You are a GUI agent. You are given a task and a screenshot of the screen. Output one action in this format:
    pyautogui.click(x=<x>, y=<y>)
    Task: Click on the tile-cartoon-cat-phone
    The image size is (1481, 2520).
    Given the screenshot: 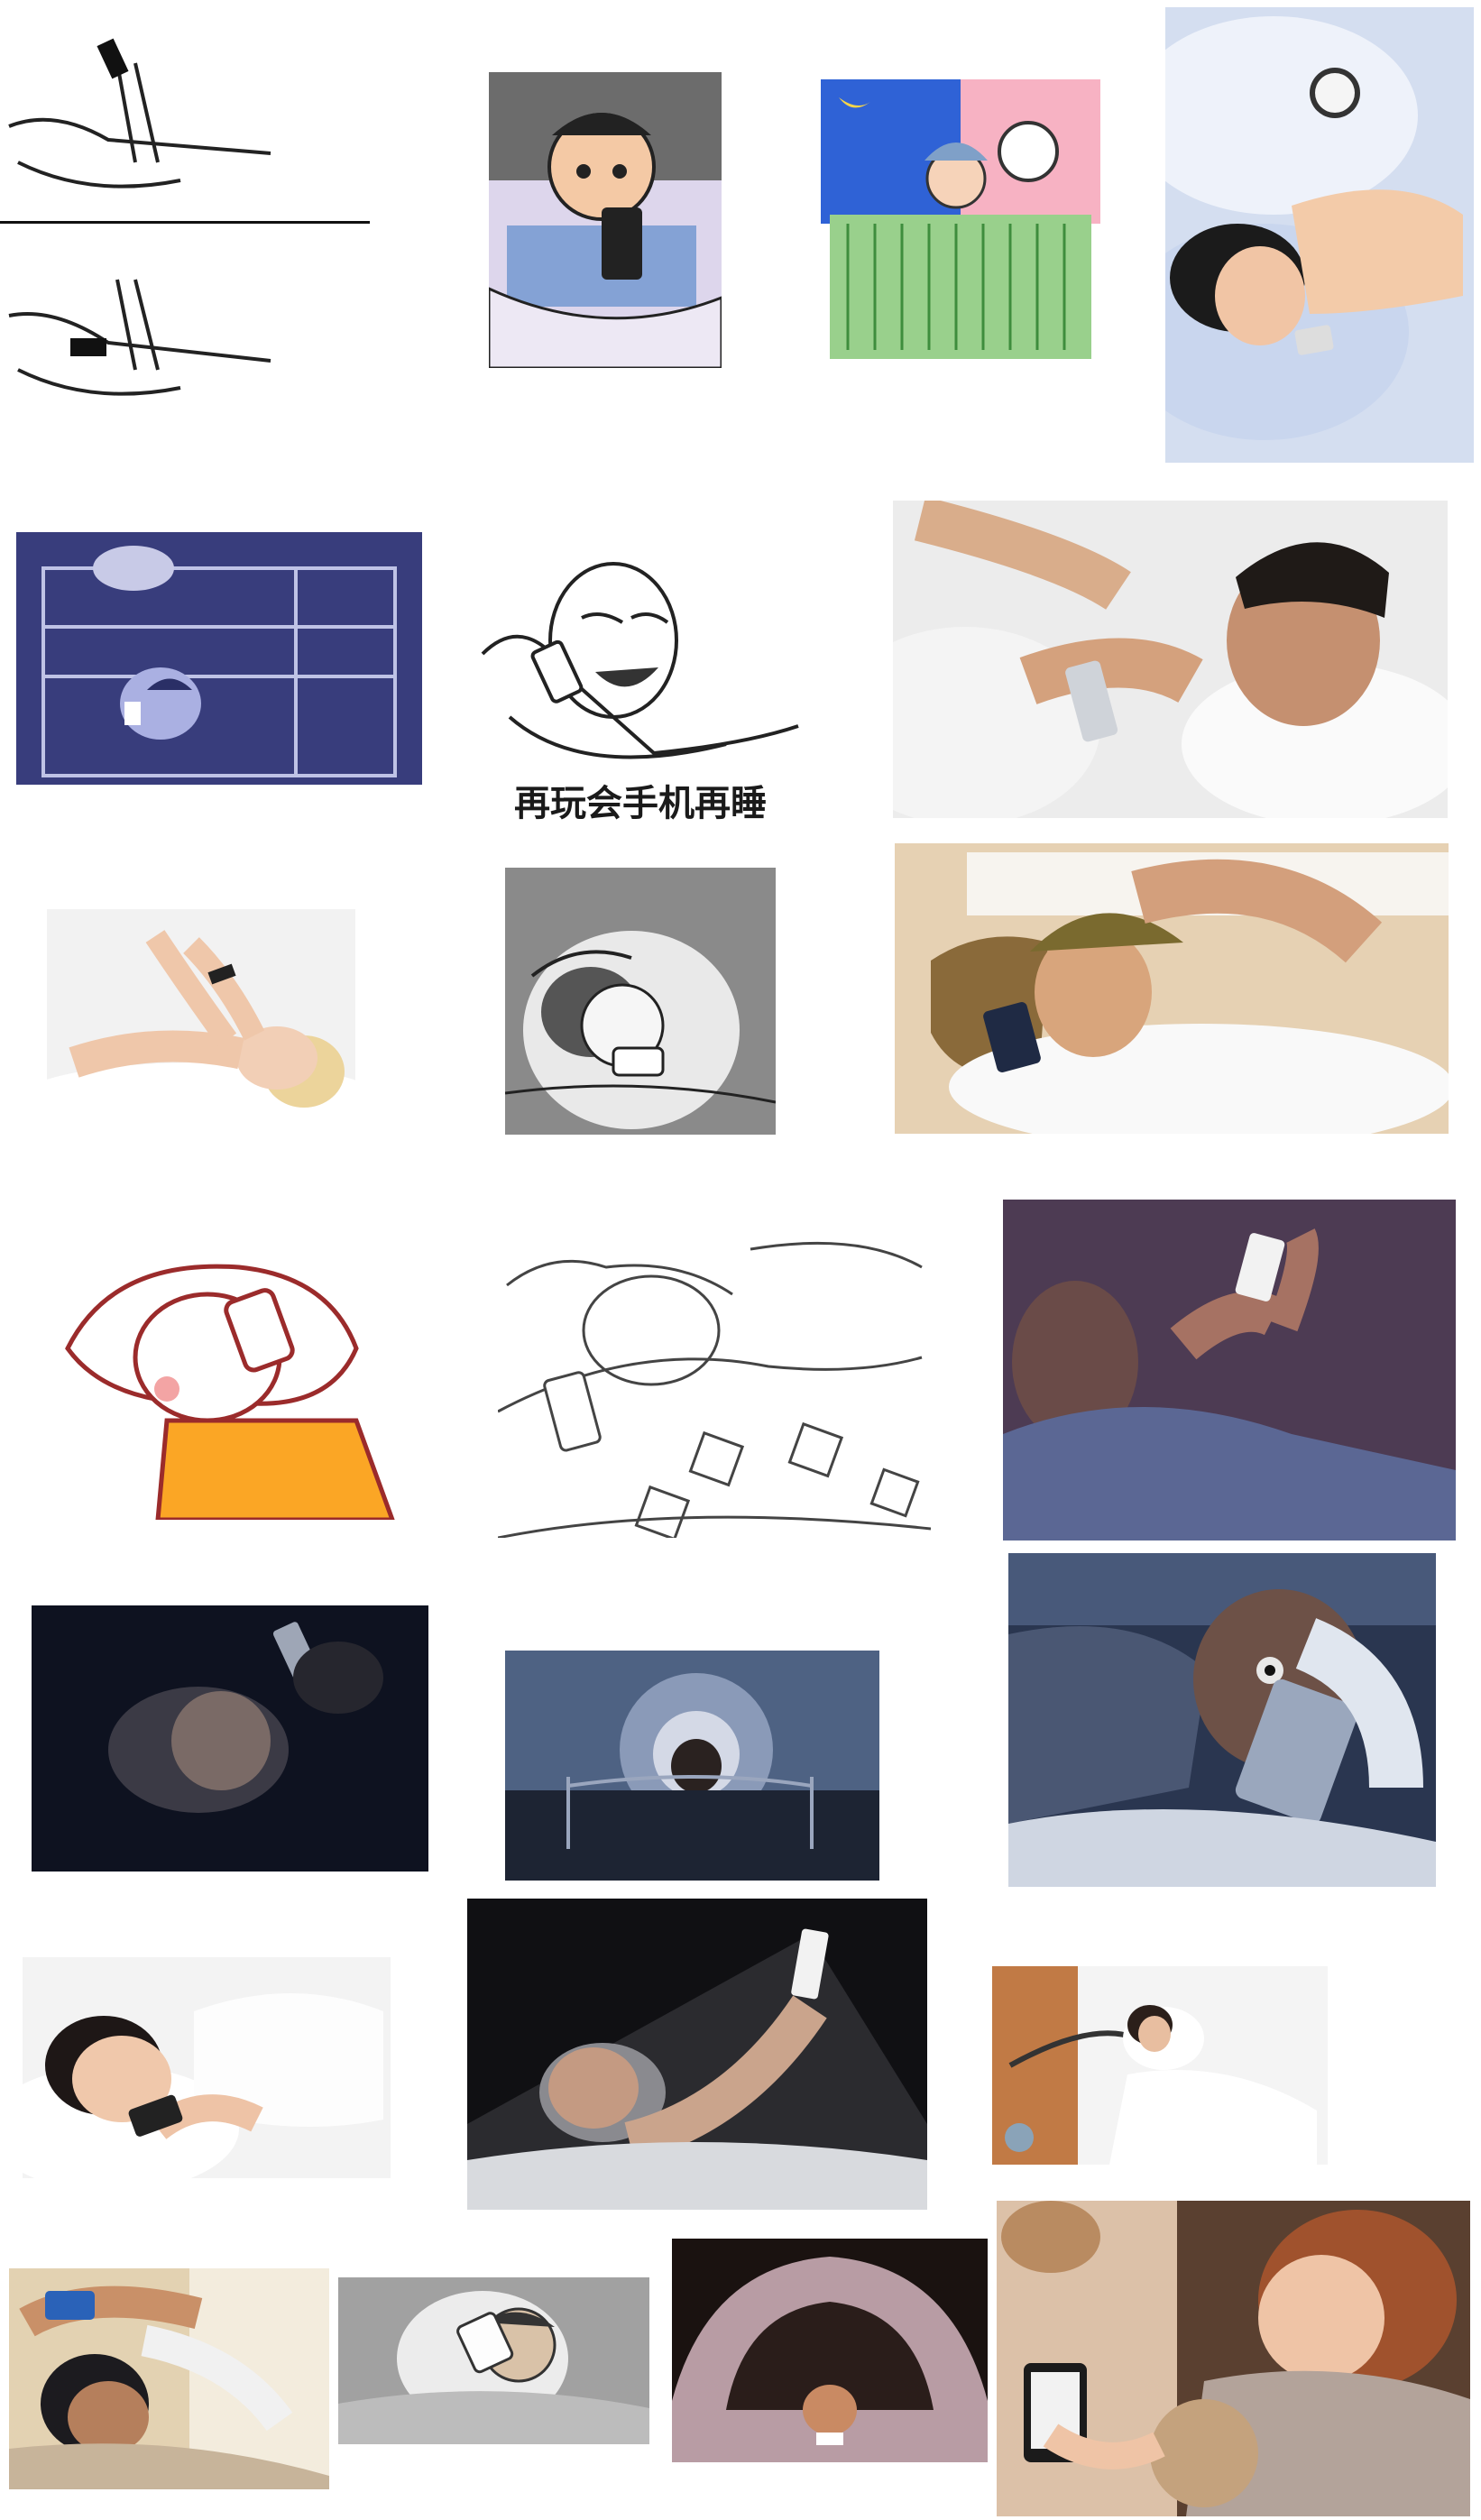 What is the action you would take?
    pyautogui.click(x=230, y=1375)
    